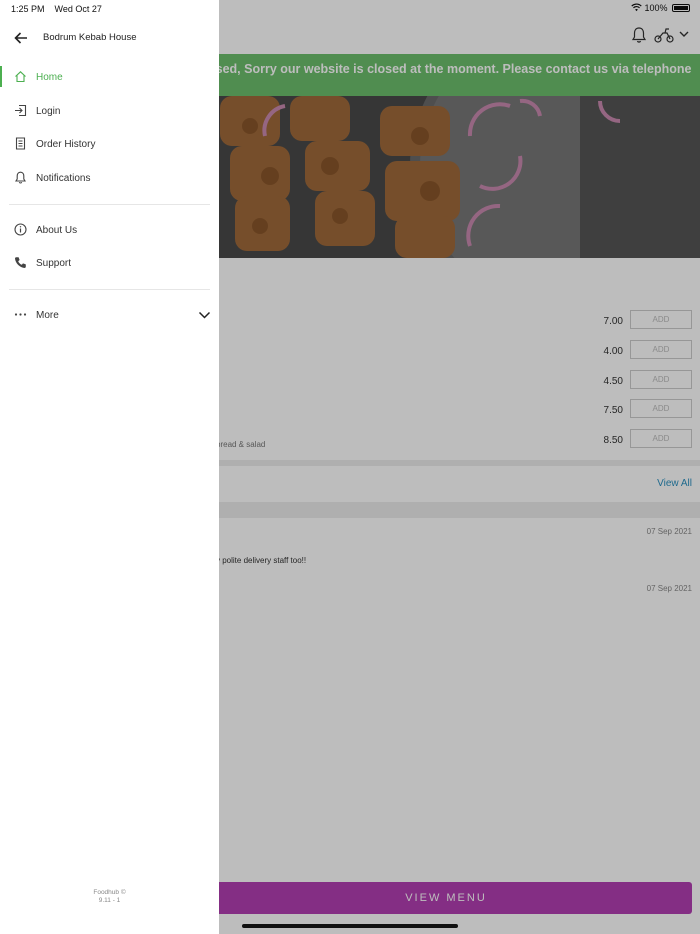 This screenshot has width=700, height=934. I want to click on drawer-item-label: Notifications, so click(63, 178).